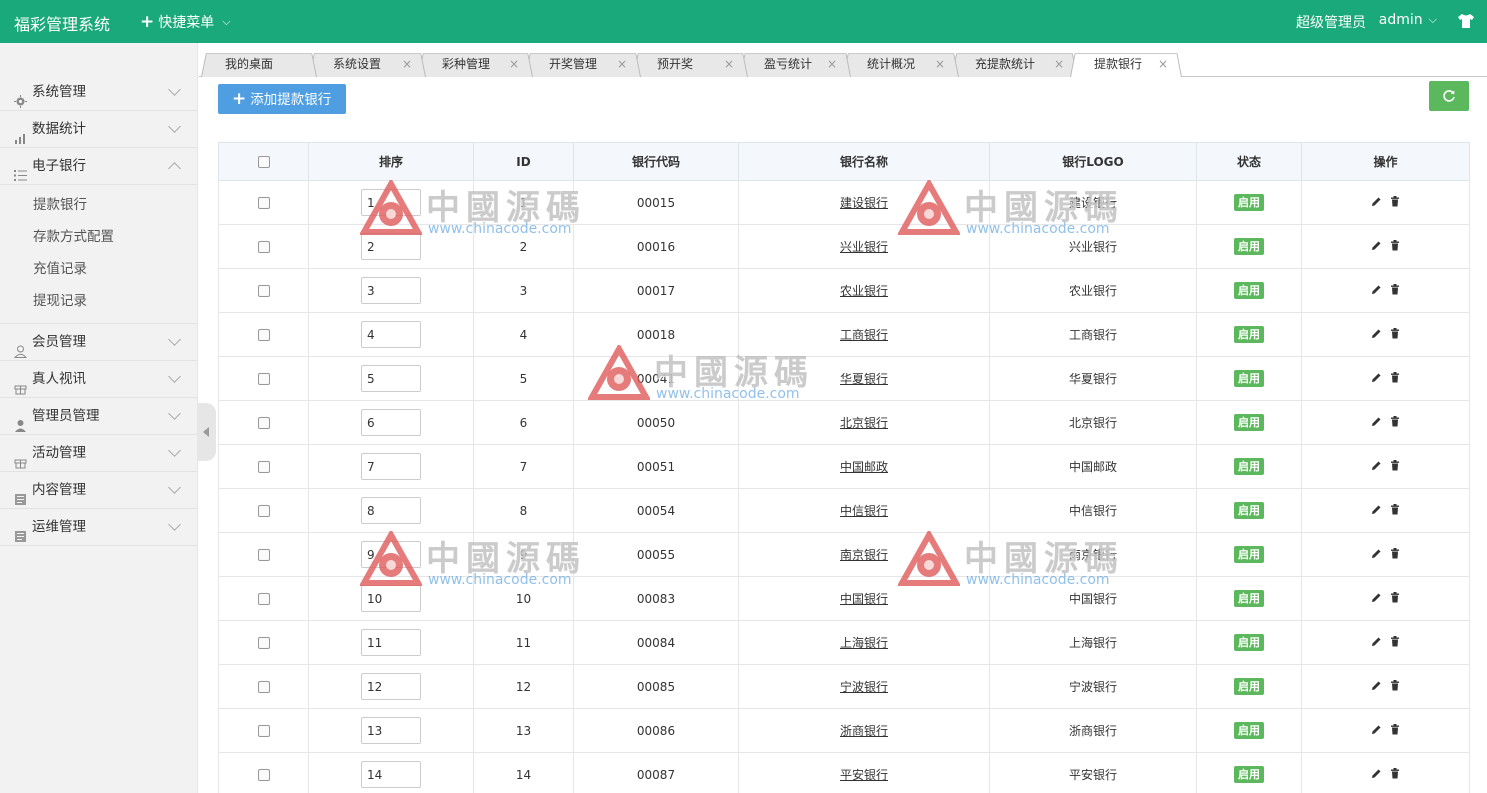 The image size is (1487, 793). Describe the element at coordinates (690, 64) in the screenshot. I see `tab: 预开奖 ×` at that location.